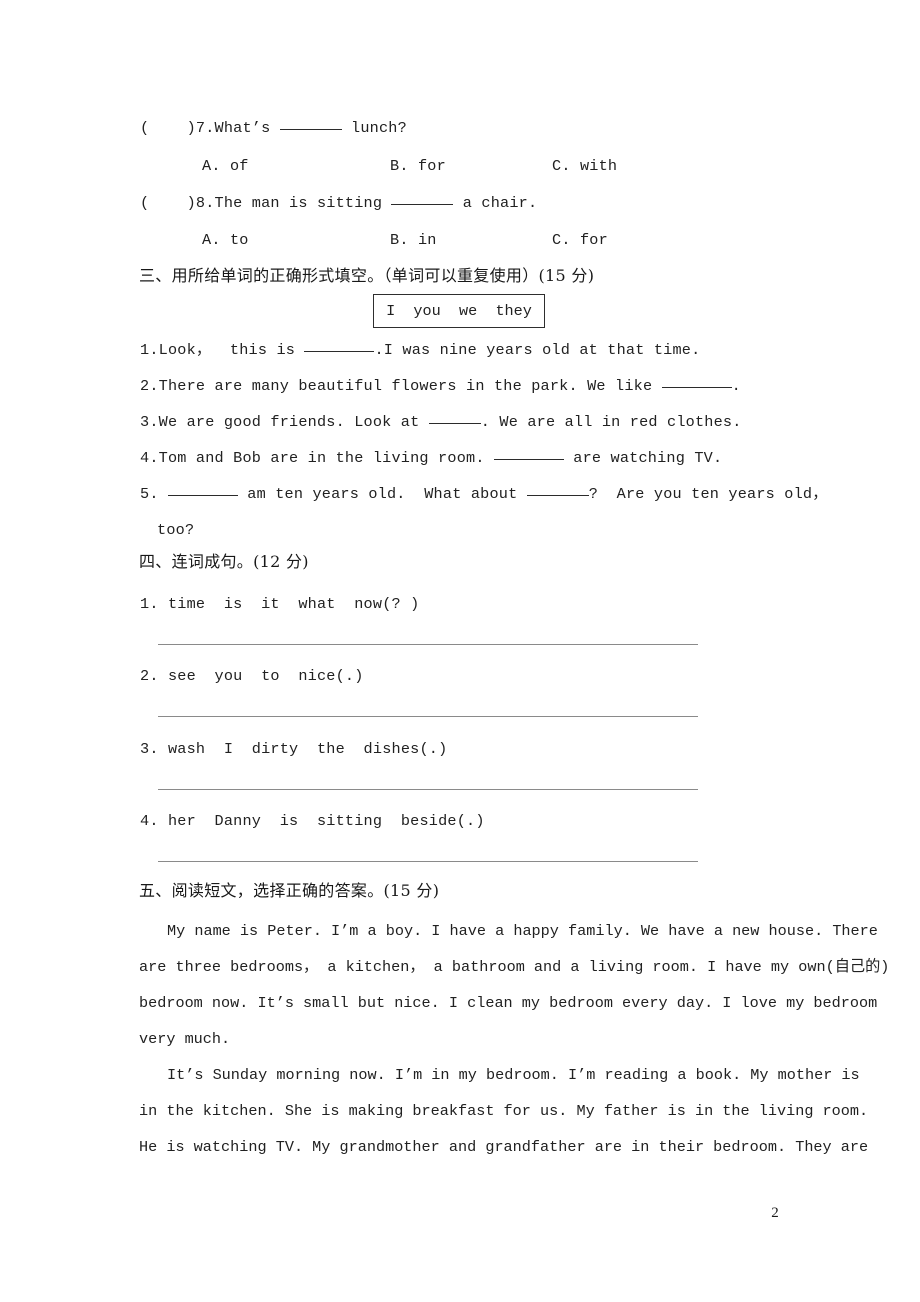  I want to click on fill-item-5-number: 5., so click(149, 494).